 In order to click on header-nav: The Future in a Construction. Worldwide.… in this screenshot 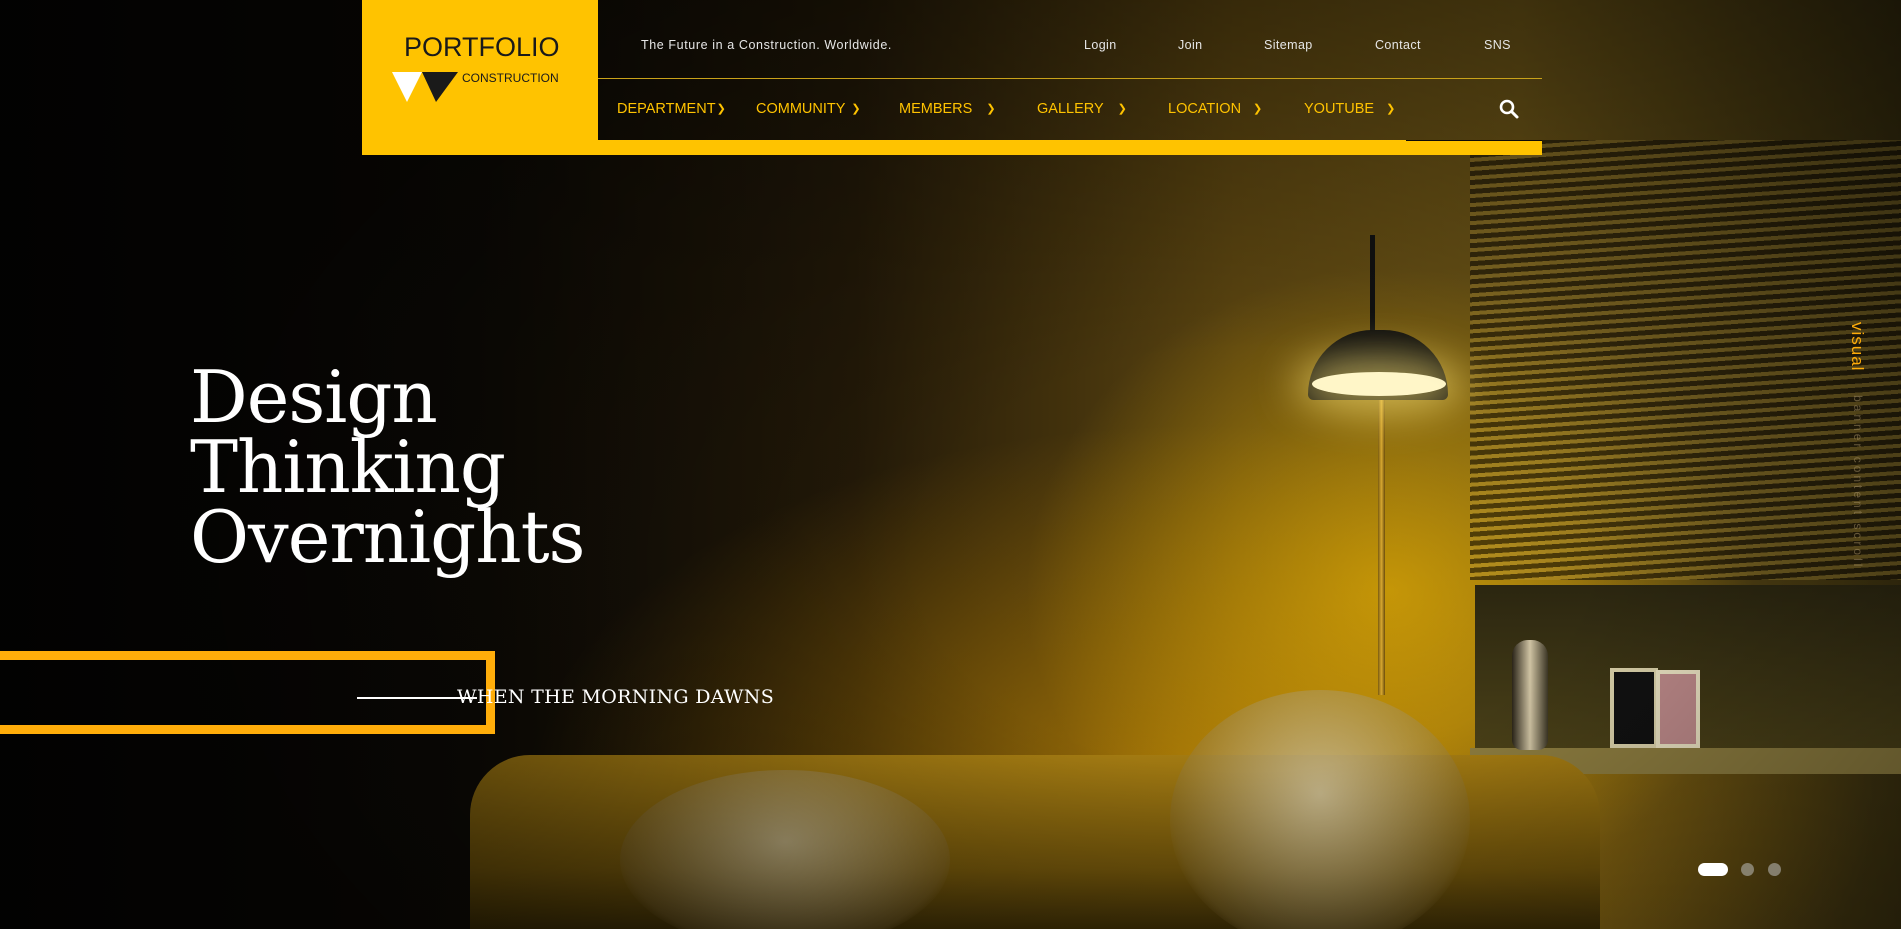, I will do `click(1070, 77)`.